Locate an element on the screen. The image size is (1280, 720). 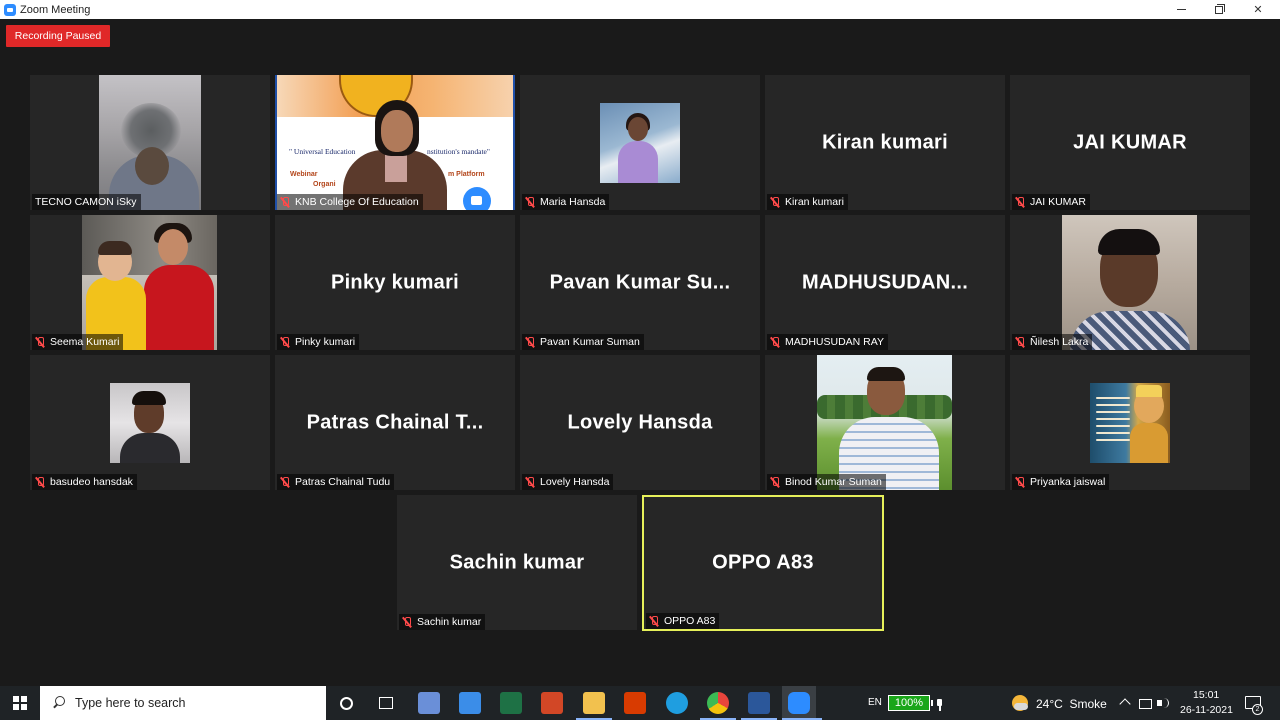
network-icon is located at coordinates (1145, 703).